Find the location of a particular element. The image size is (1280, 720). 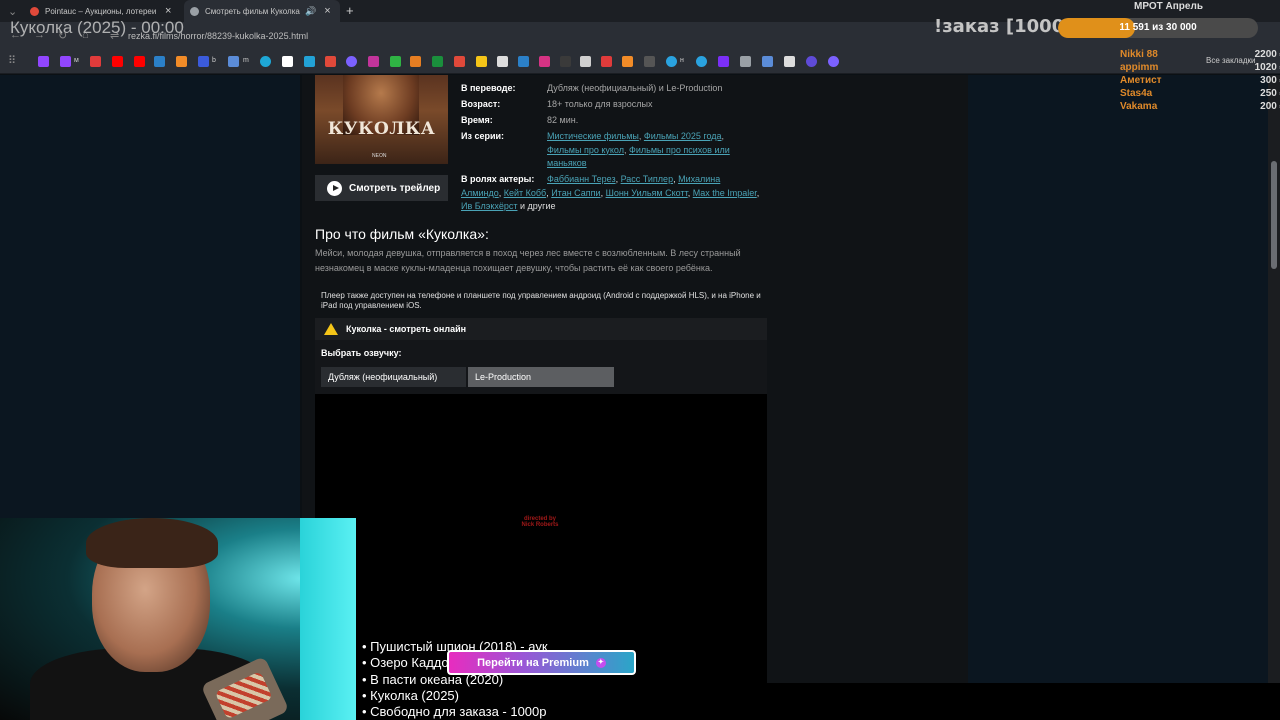

series-link: Мистические фильмы is located at coordinates (593, 136).